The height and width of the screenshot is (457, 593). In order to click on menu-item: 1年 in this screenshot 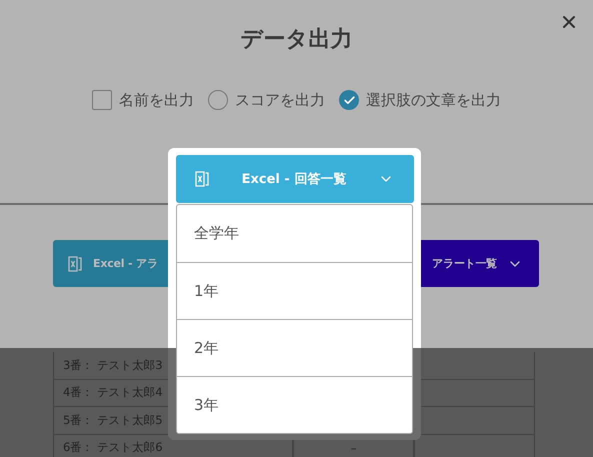, I will do `click(294, 290)`.